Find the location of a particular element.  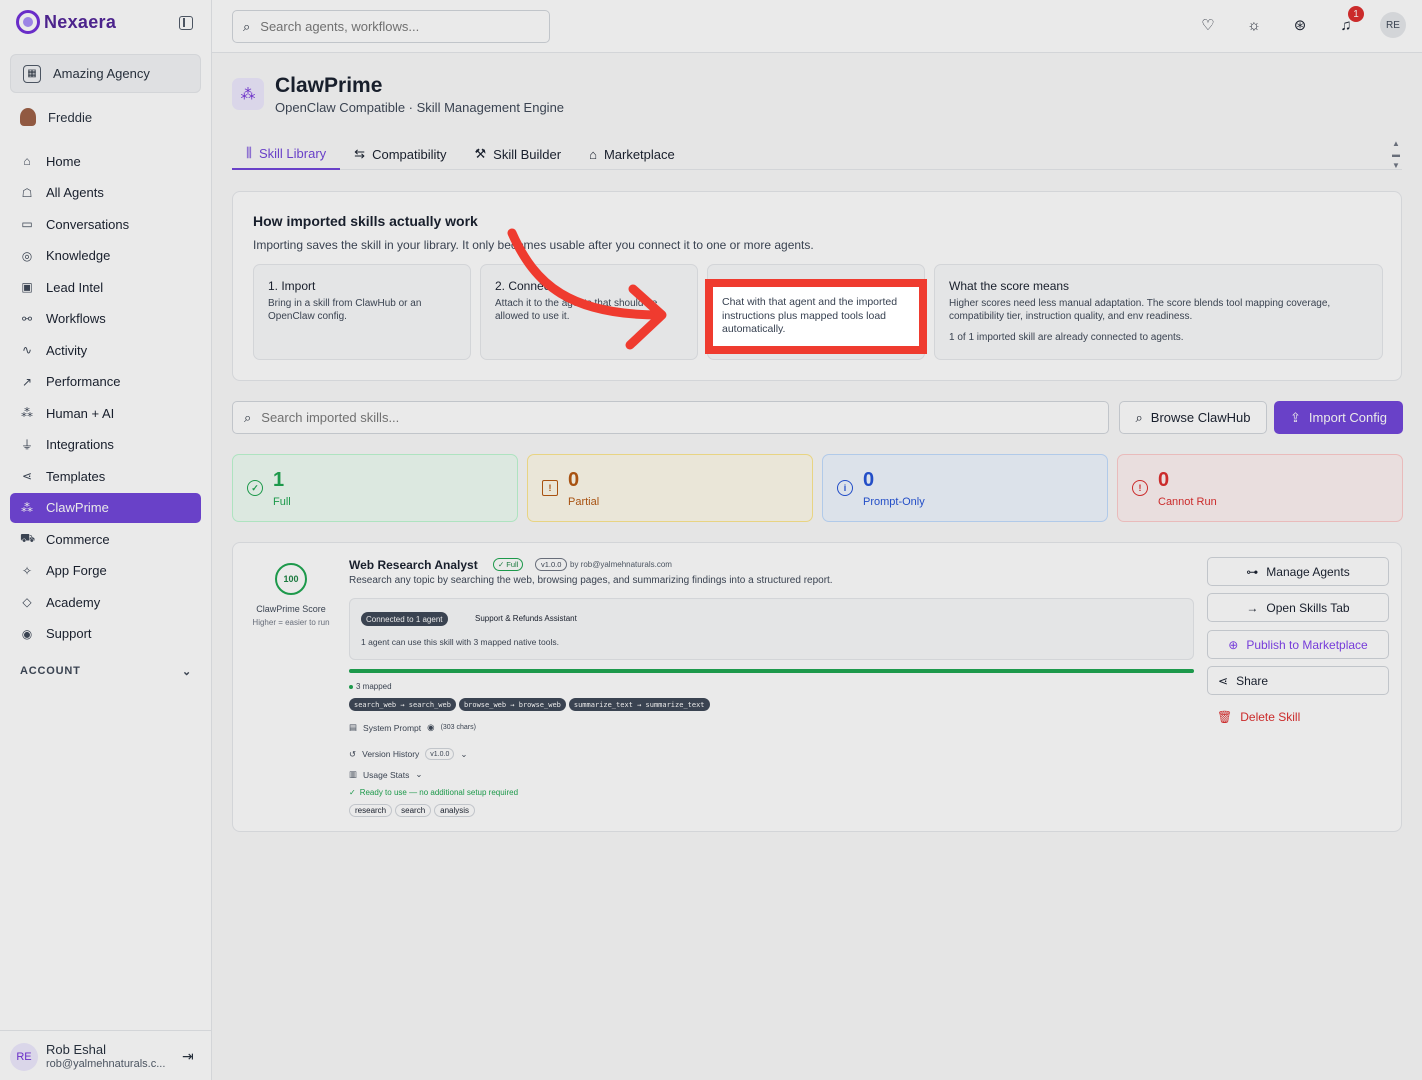

sidebar-collapse-icon is located at coordinates (186, 23).